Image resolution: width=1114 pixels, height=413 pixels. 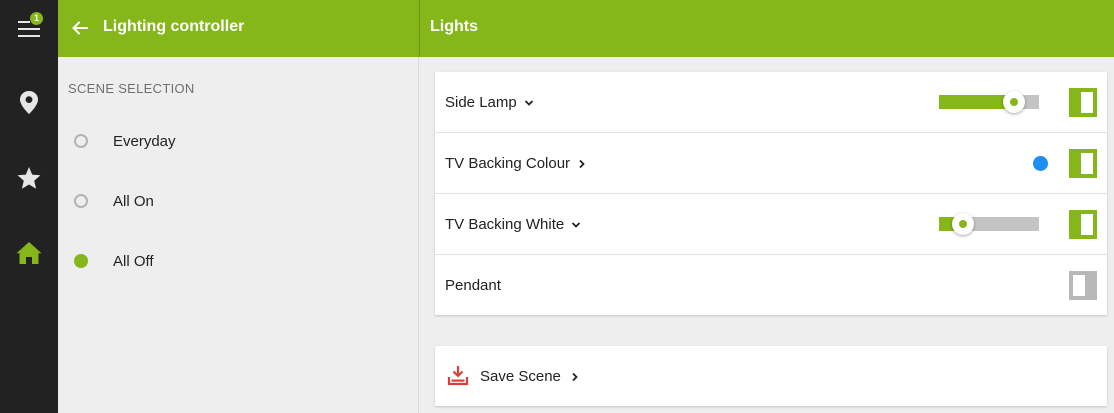 I want to click on menu-button: 1, so click(x=29, y=29).